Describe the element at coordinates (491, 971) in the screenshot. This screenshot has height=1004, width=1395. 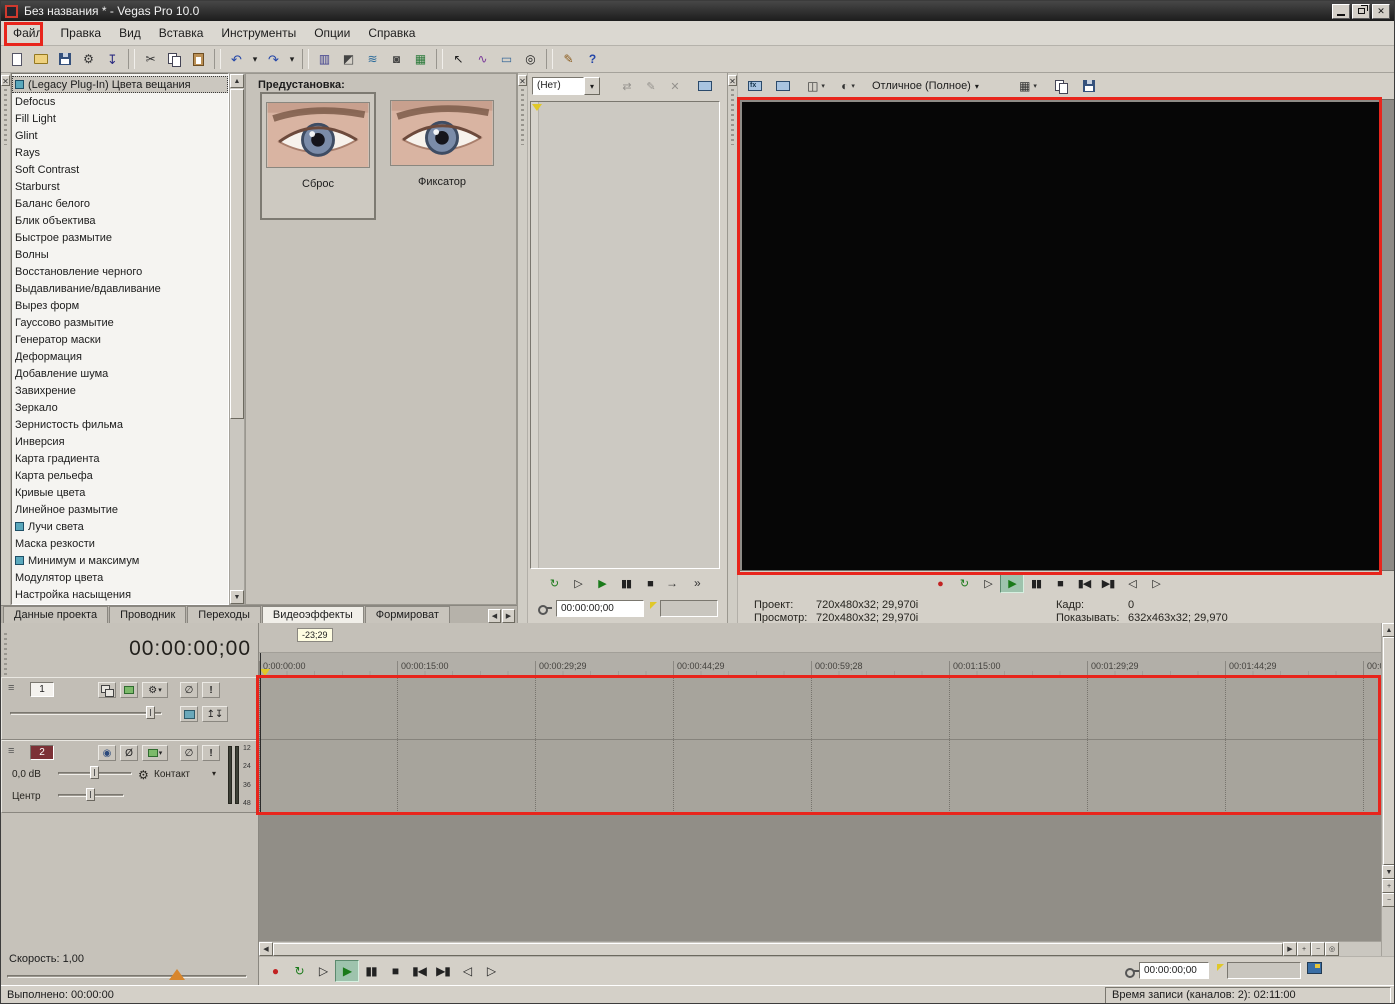
I see `next-frame-button: ▷` at that location.